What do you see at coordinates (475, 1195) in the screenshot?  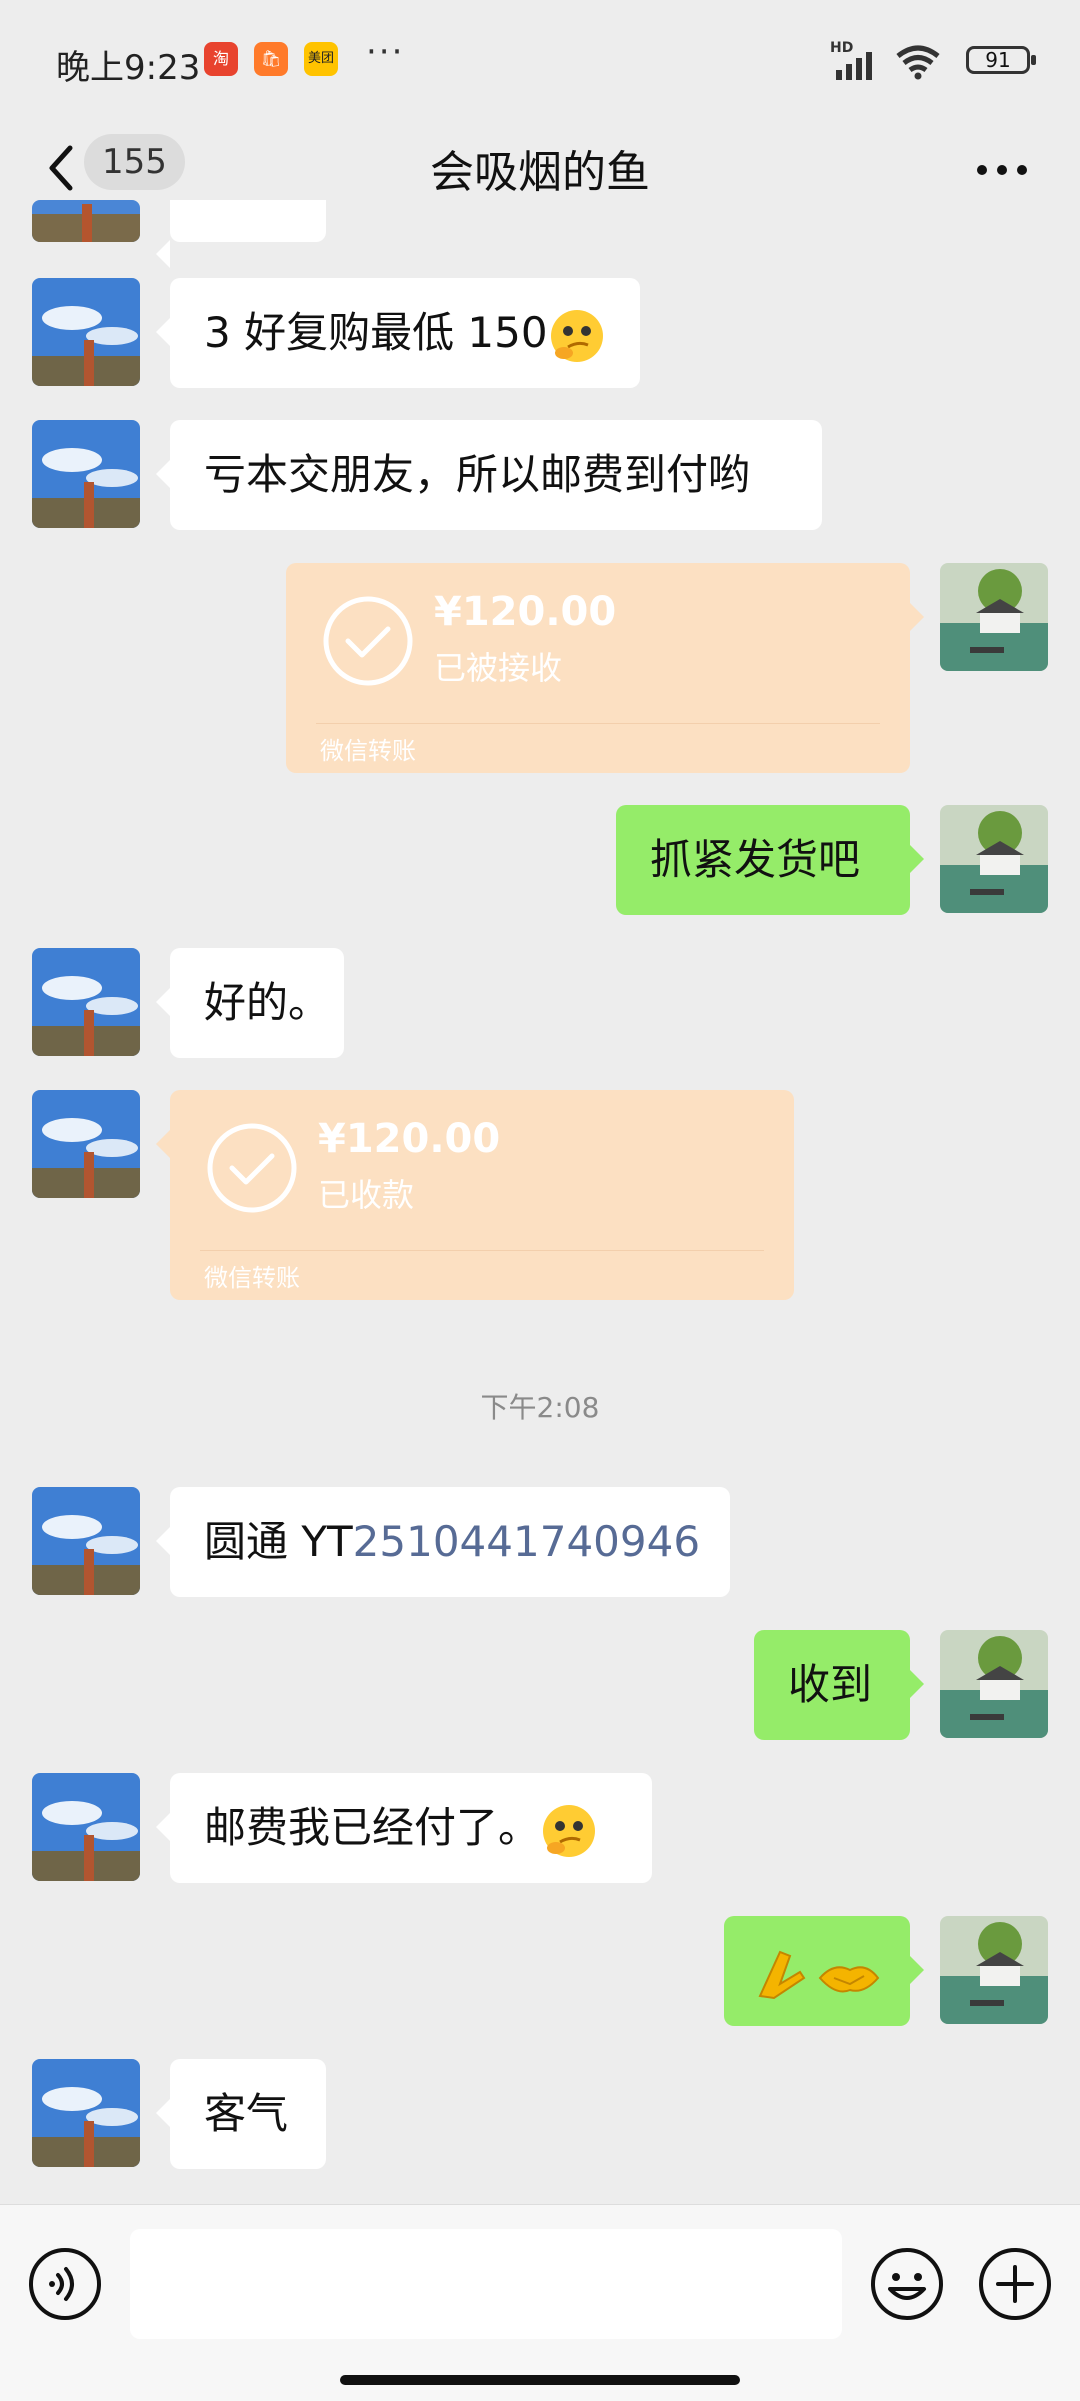 I see `transfer-card: ¥120.00 已收款 微信转账` at bounding box center [475, 1195].